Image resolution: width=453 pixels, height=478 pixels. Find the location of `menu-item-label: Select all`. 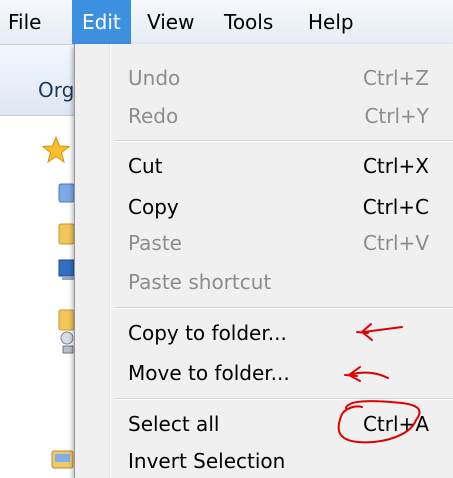

menu-item-label: Select all is located at coordinates (174, 424).